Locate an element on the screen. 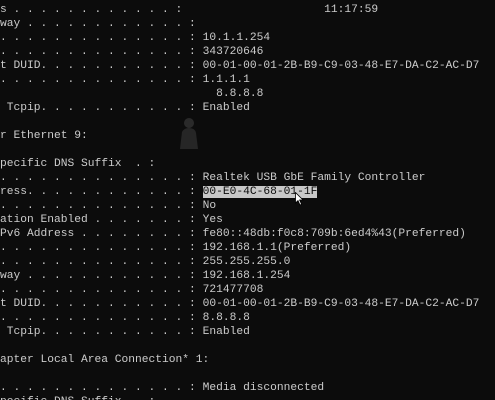  terminal-line-value: fe80::48db:f0c8:709b:6ed4%43(Preferred) is located at coordinates (334, 234).